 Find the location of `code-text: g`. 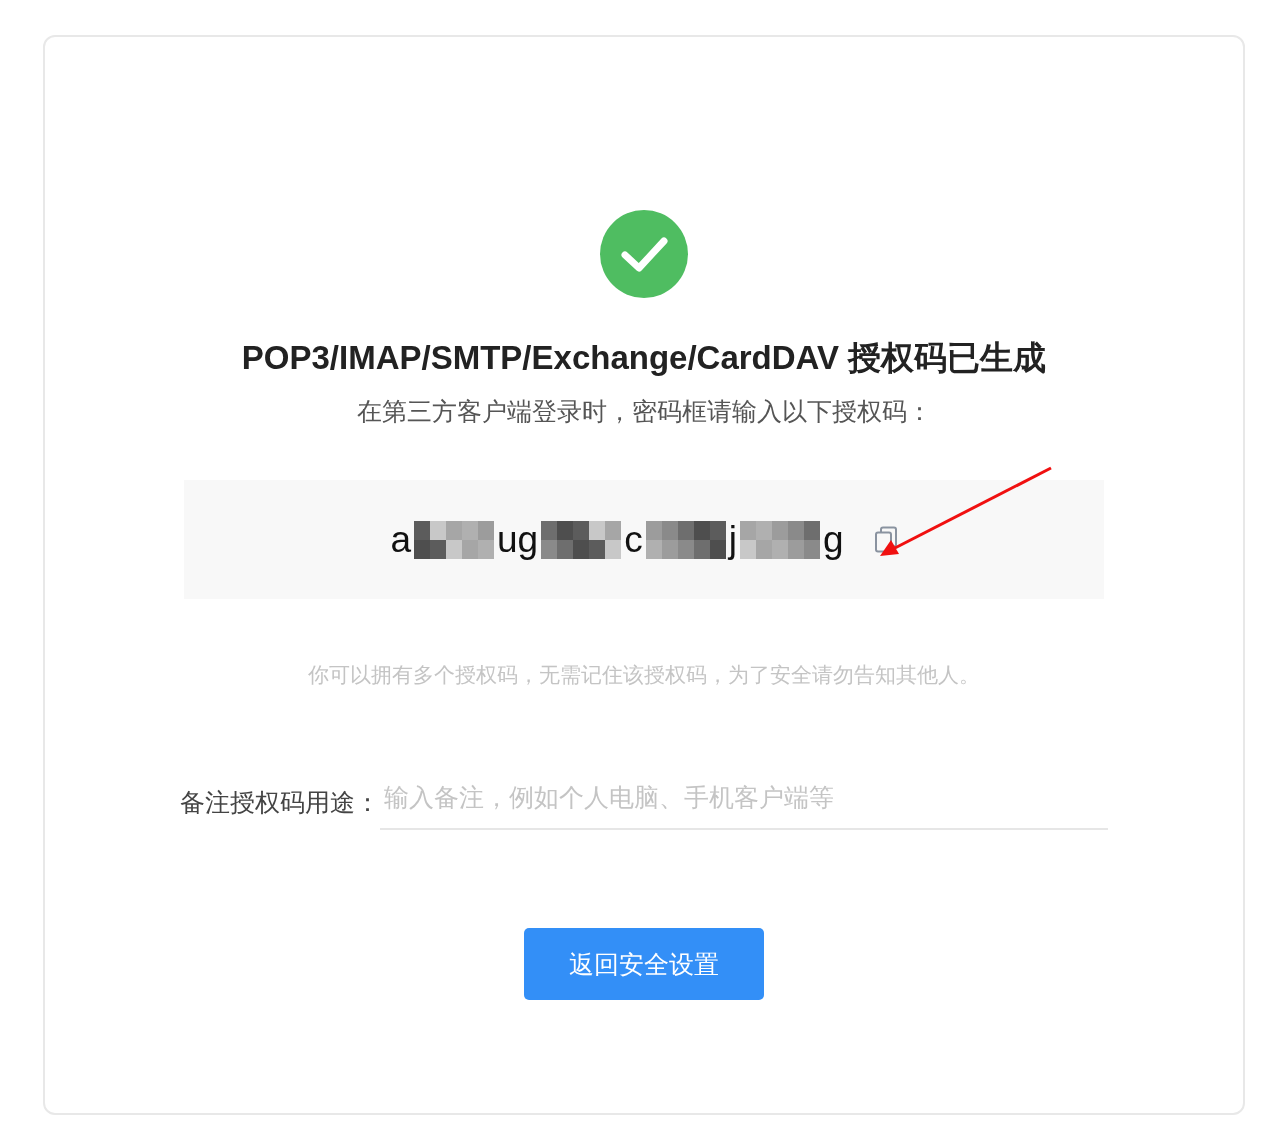

code-text: g is located at coordinates (833, 539).